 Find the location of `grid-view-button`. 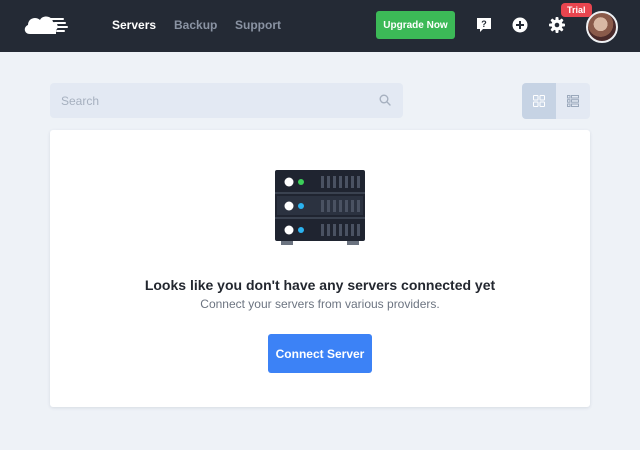

grid-view-button is located at coordinates (539, 101).